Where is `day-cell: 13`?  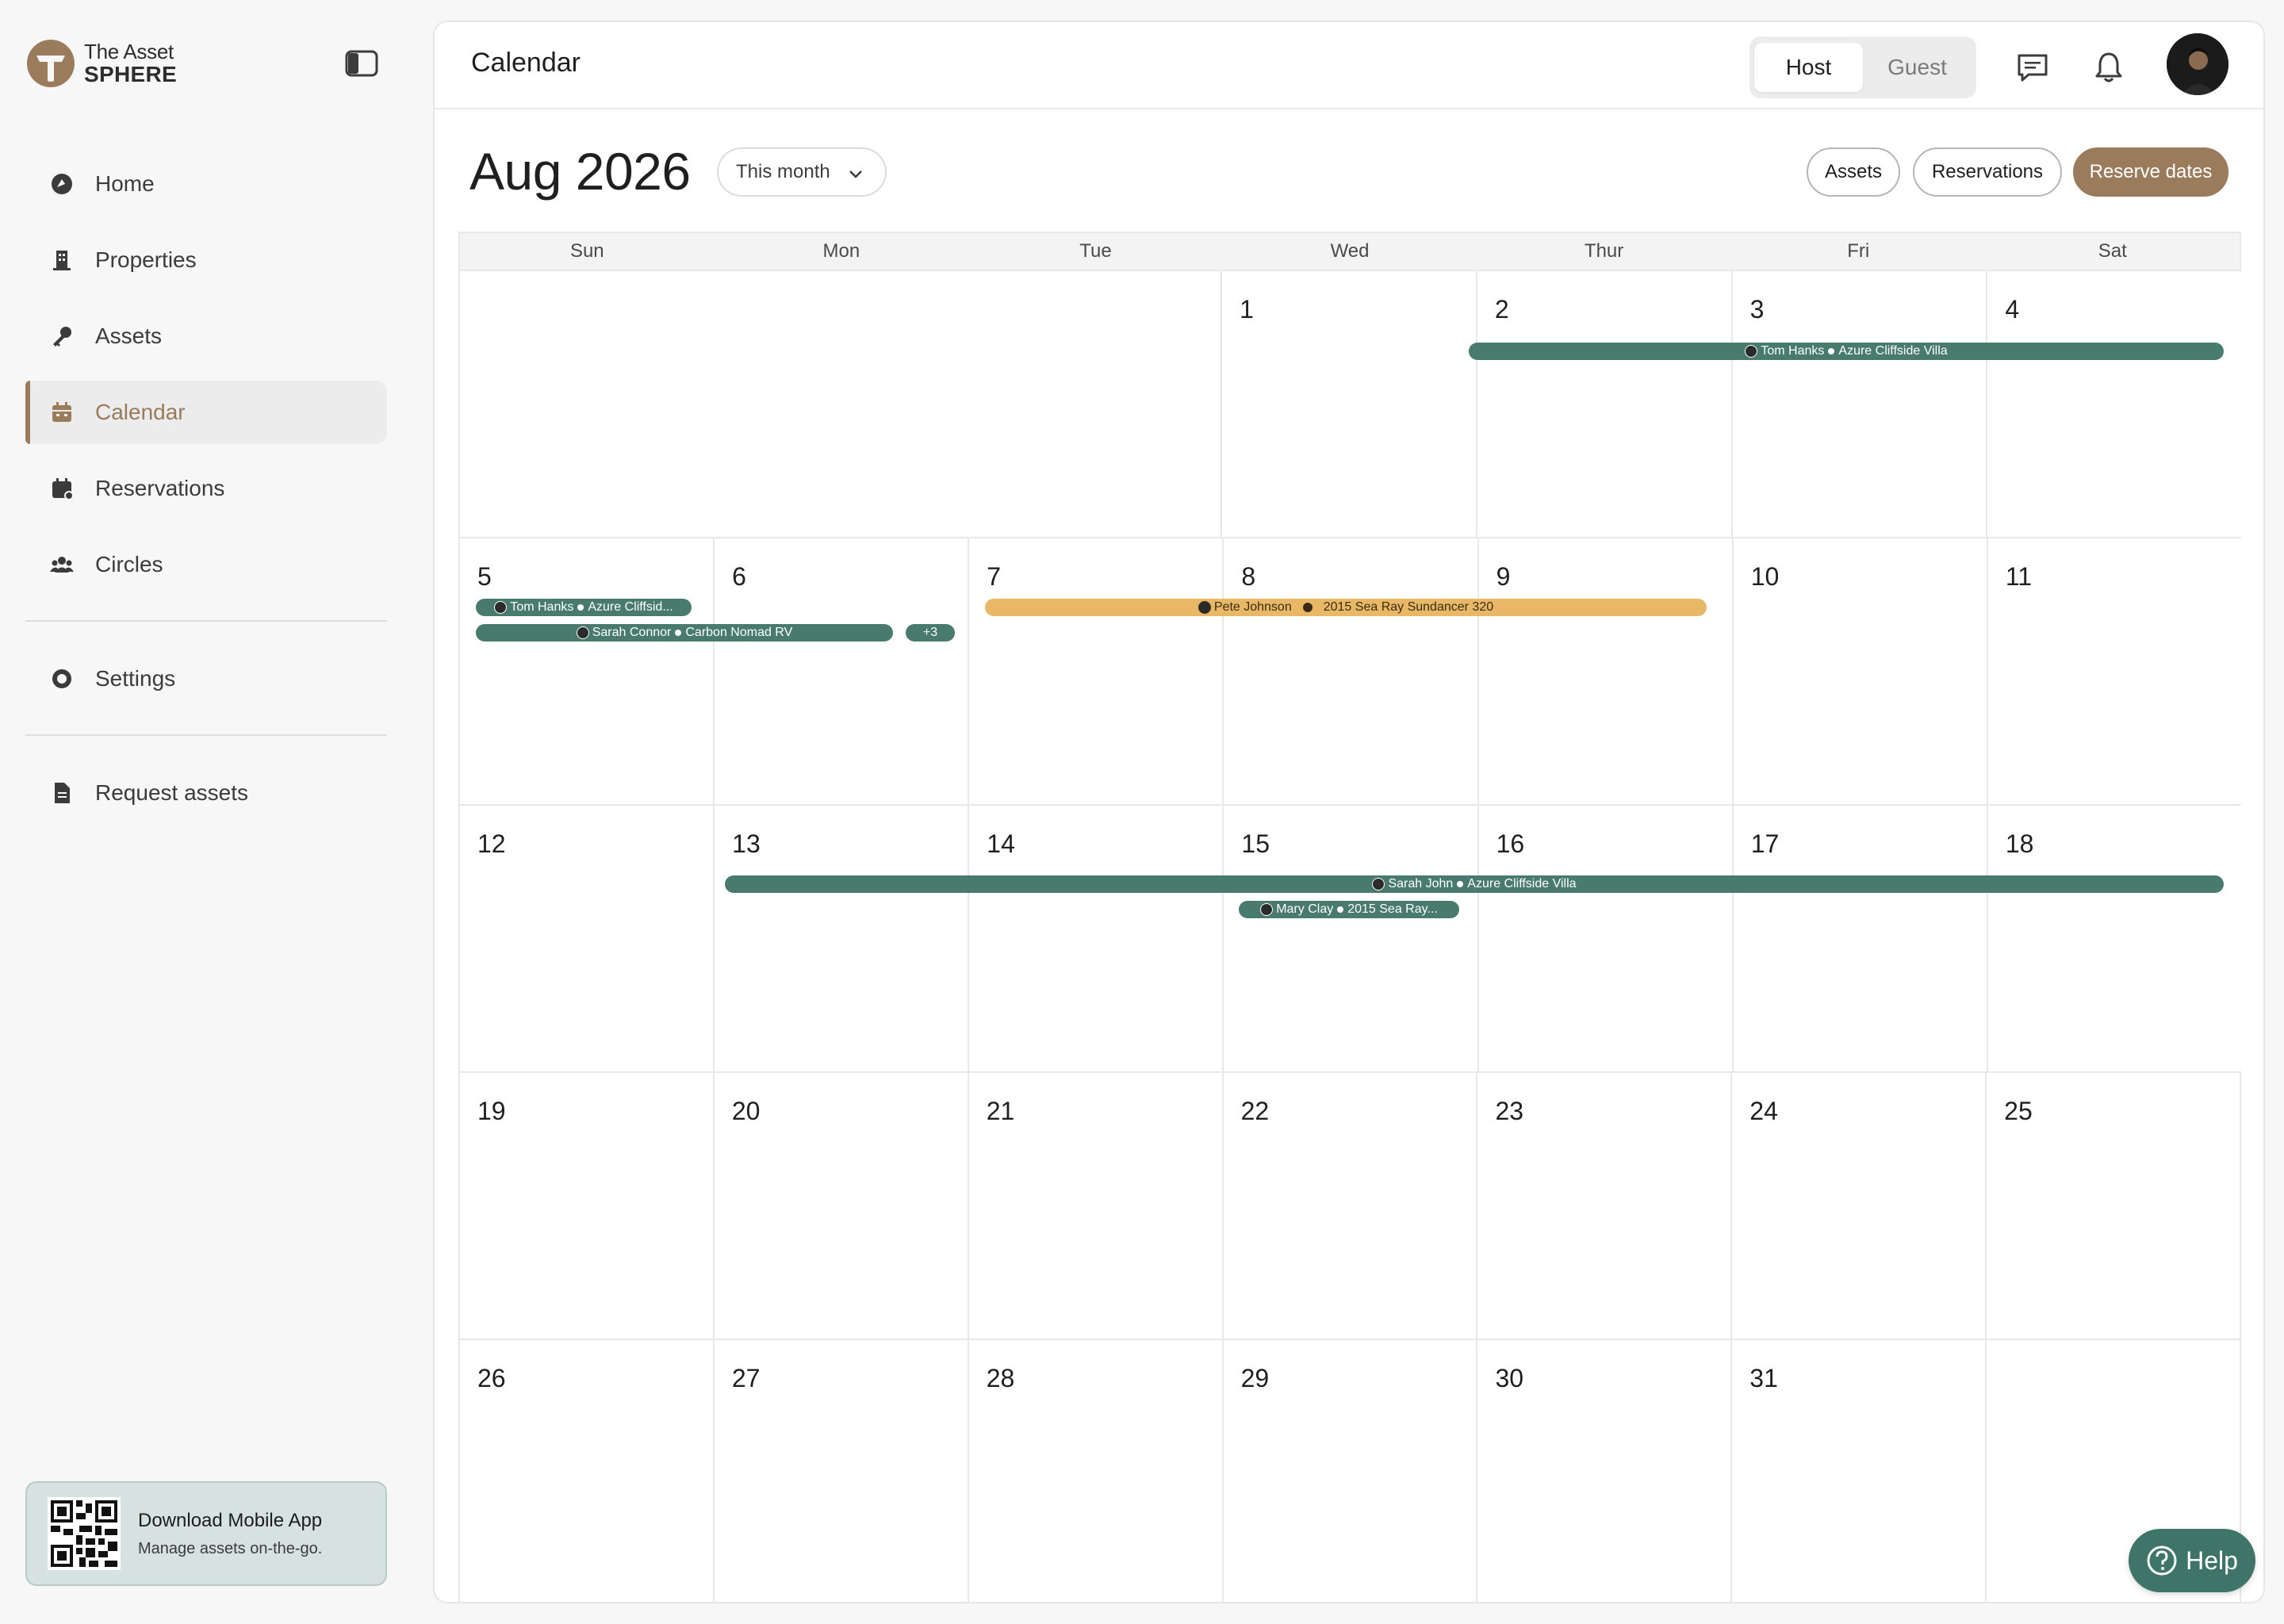 day-cell: 13 is located at coordinates (840, 938).